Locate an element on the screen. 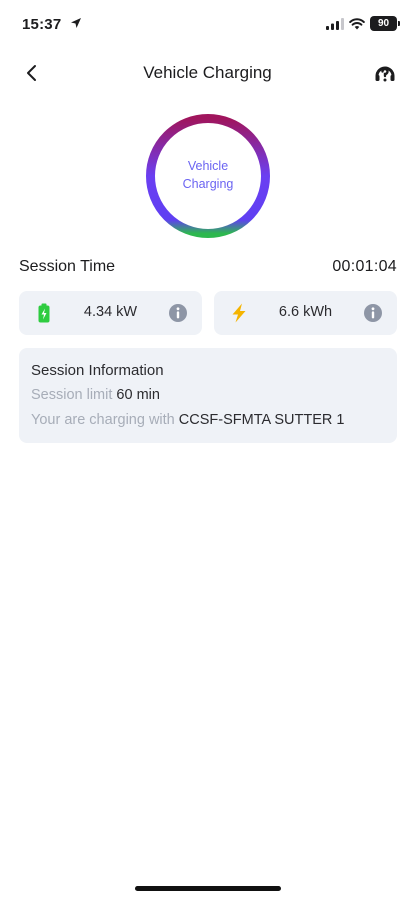 This screenshot has height=900, width=415. ring-label: Vehicle Charging is located at coordinates (208, 175).